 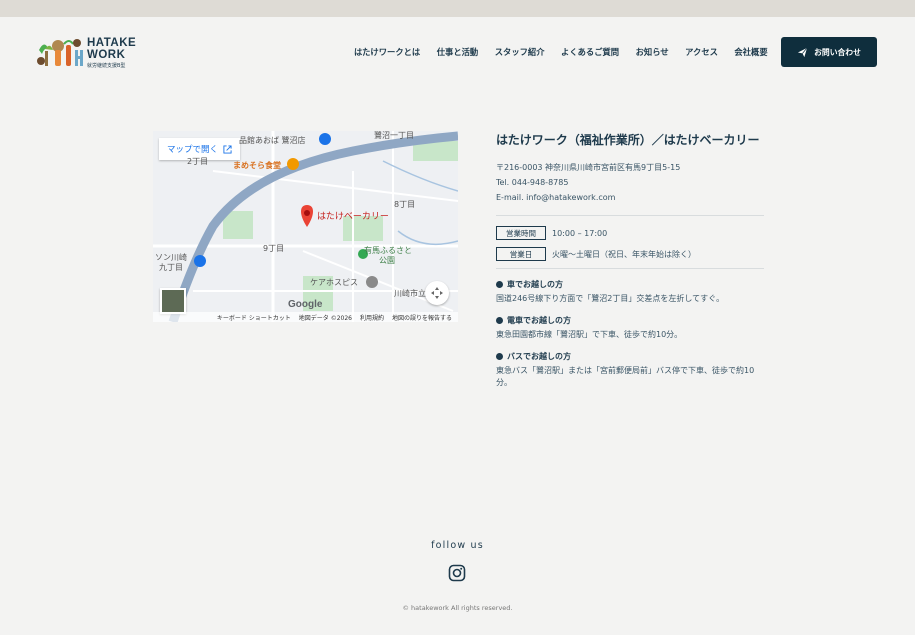 What do you see at coordinates (405, 204) in the screenshot?
I see `map-label-district-8: 8丁目` at bounding box center [405, 204].